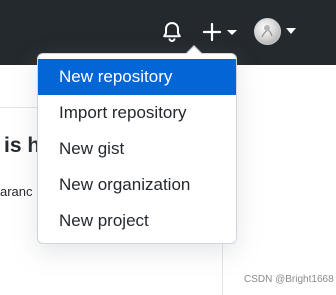 Image resolution: width=336 pixels, height=295 pixels. Describe the element at coordinates (194, 50) in the screenshot. I see `dropdown-caret-fill` at that location.